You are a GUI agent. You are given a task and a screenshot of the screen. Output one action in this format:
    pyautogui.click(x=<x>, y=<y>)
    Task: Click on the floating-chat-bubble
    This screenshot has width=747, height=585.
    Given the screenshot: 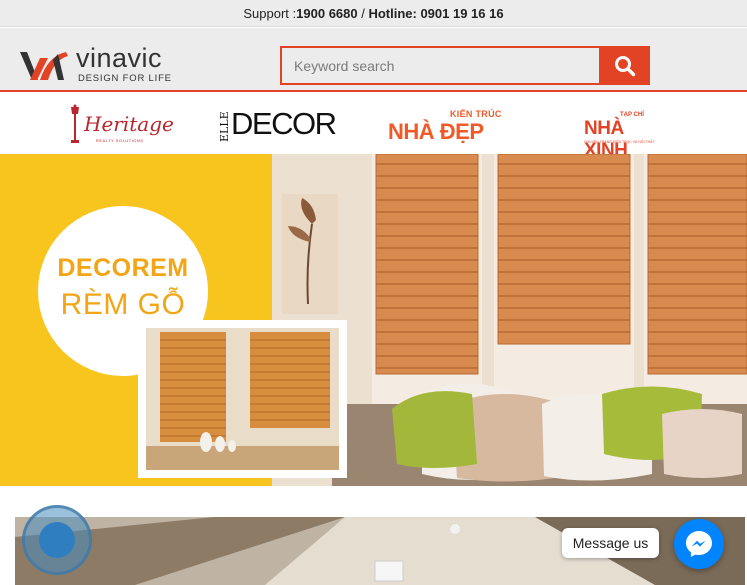 What is the action you would take?
    pyautogui.click(x=57, y=540)
    